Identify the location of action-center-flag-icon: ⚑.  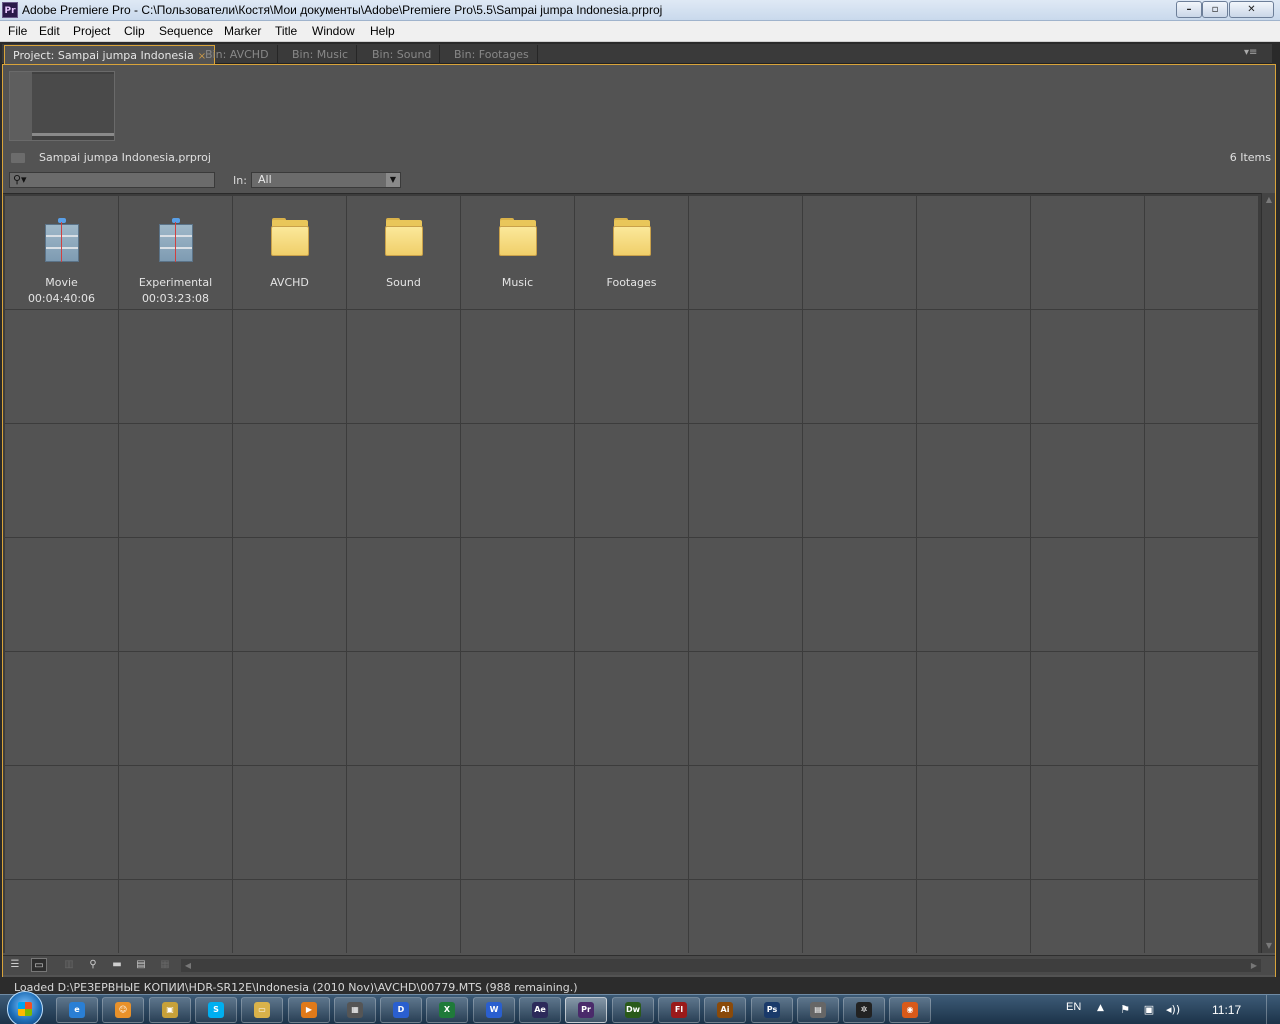
(1125, 1009).